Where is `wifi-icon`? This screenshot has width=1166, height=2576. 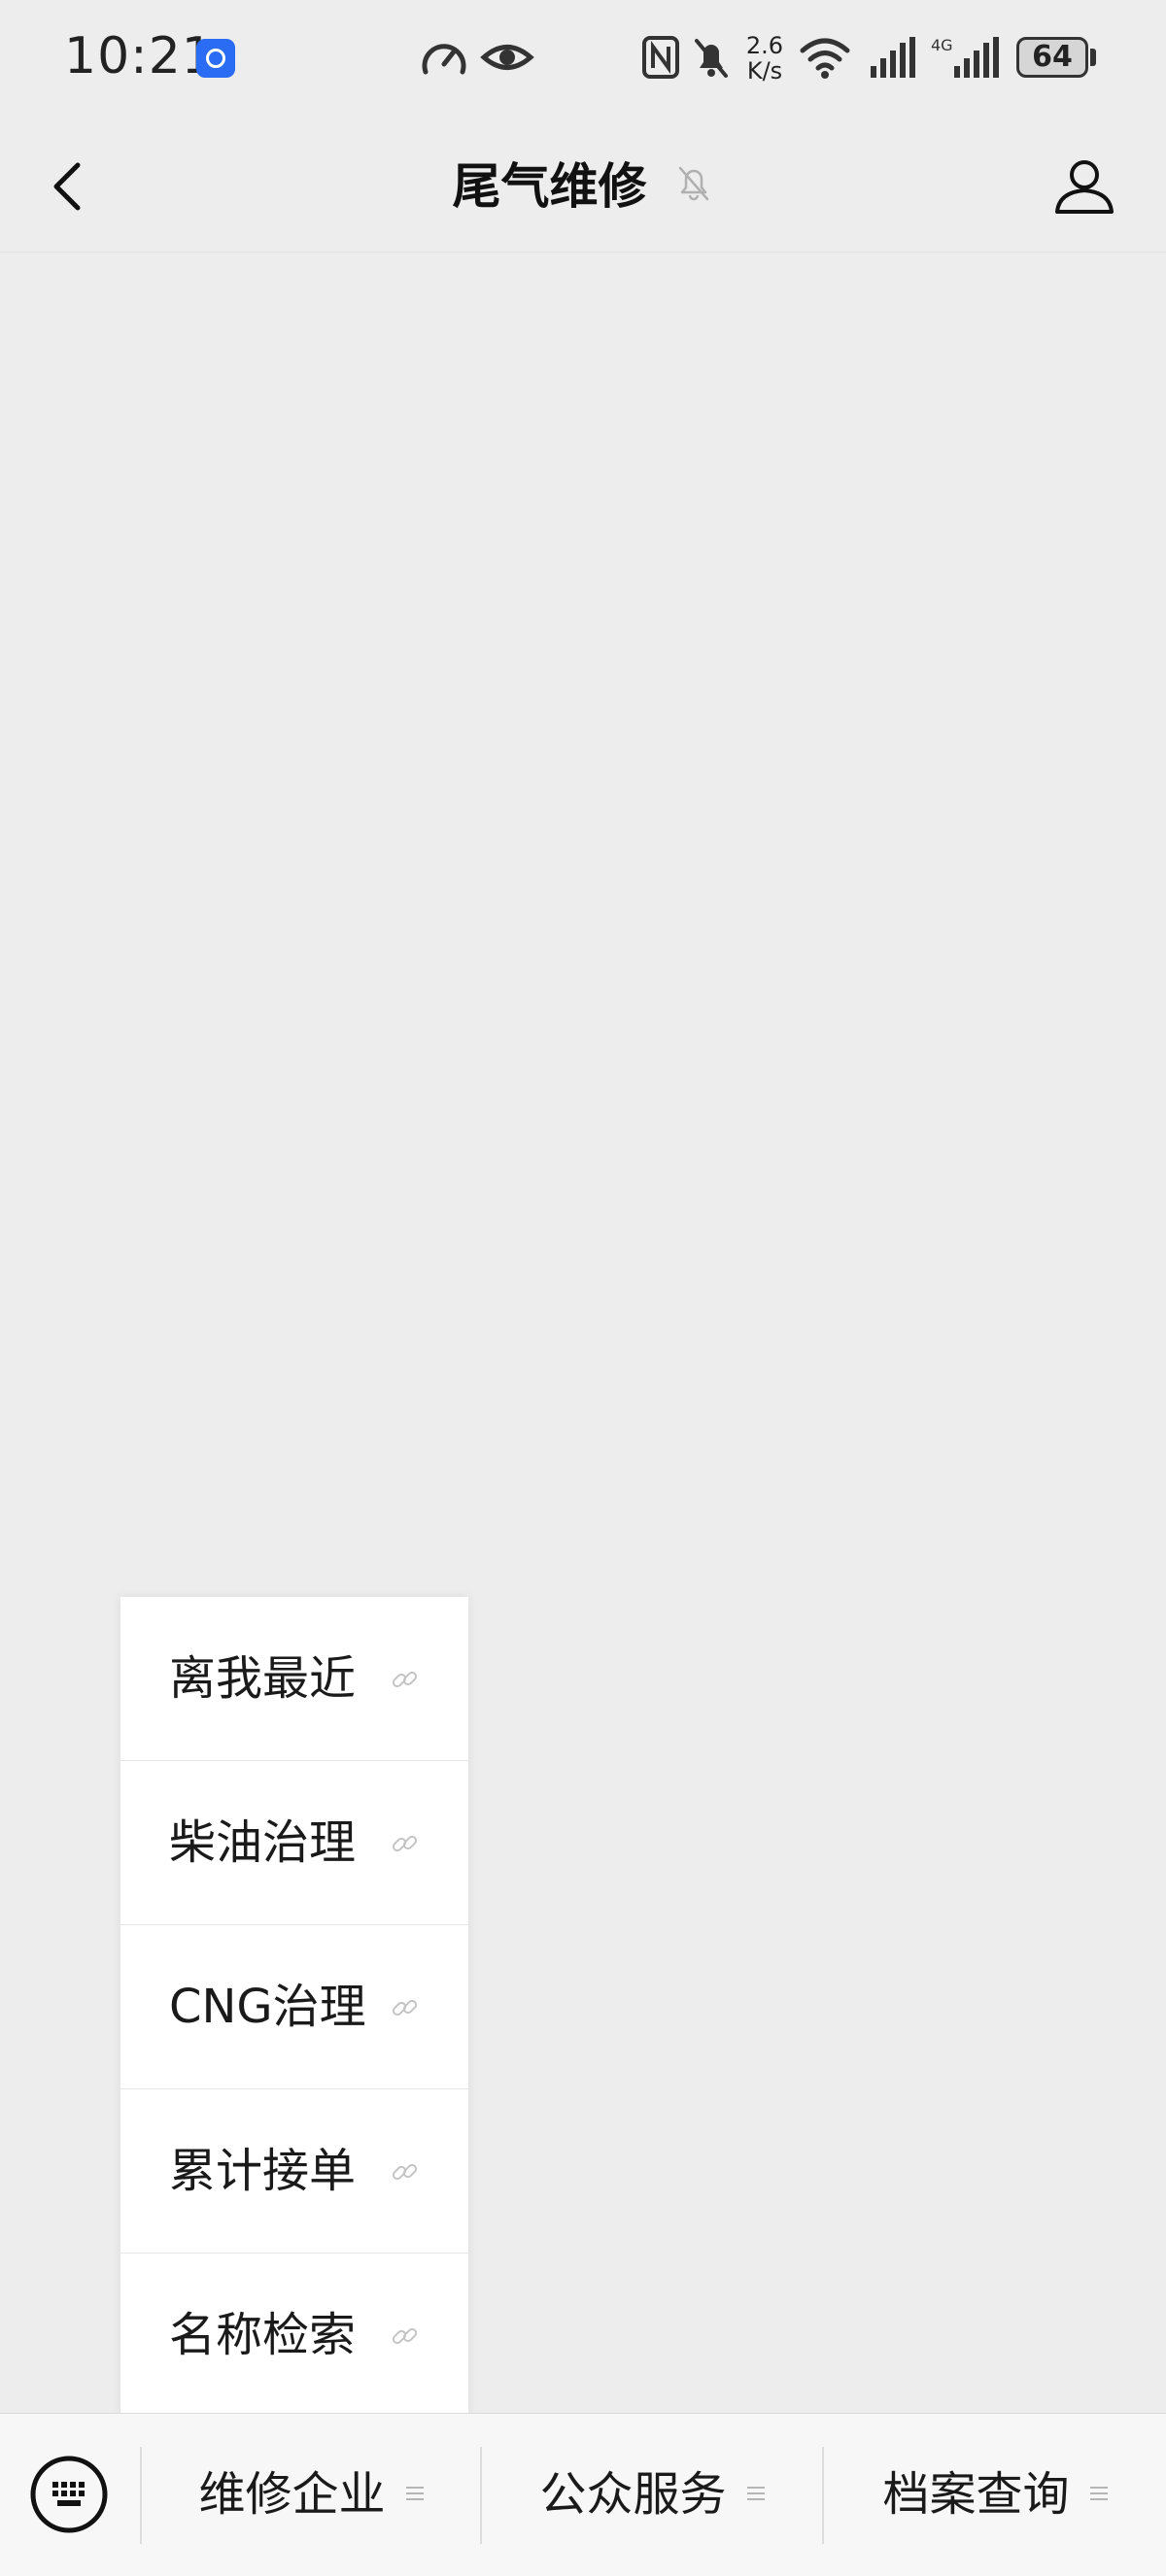 wifi-icon is located at coordinates (825, 58).